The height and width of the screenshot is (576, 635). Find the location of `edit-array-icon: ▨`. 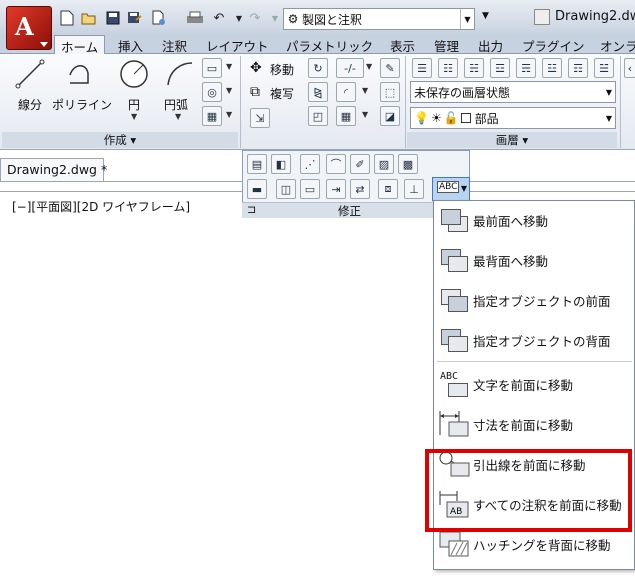

edit-array-icon: ▨ is located at coordinates (384, 164).